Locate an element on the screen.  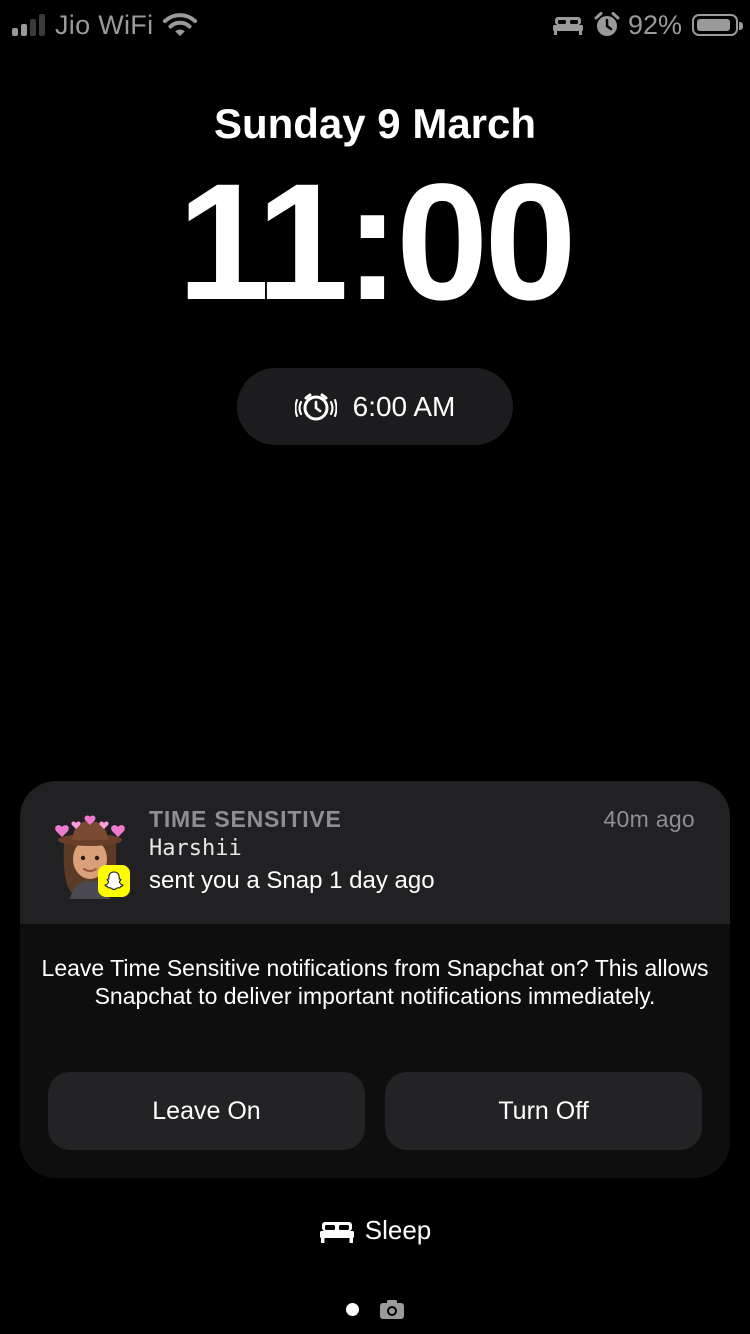
snapchat-ghost-icon is located at coordinates (114, 881).